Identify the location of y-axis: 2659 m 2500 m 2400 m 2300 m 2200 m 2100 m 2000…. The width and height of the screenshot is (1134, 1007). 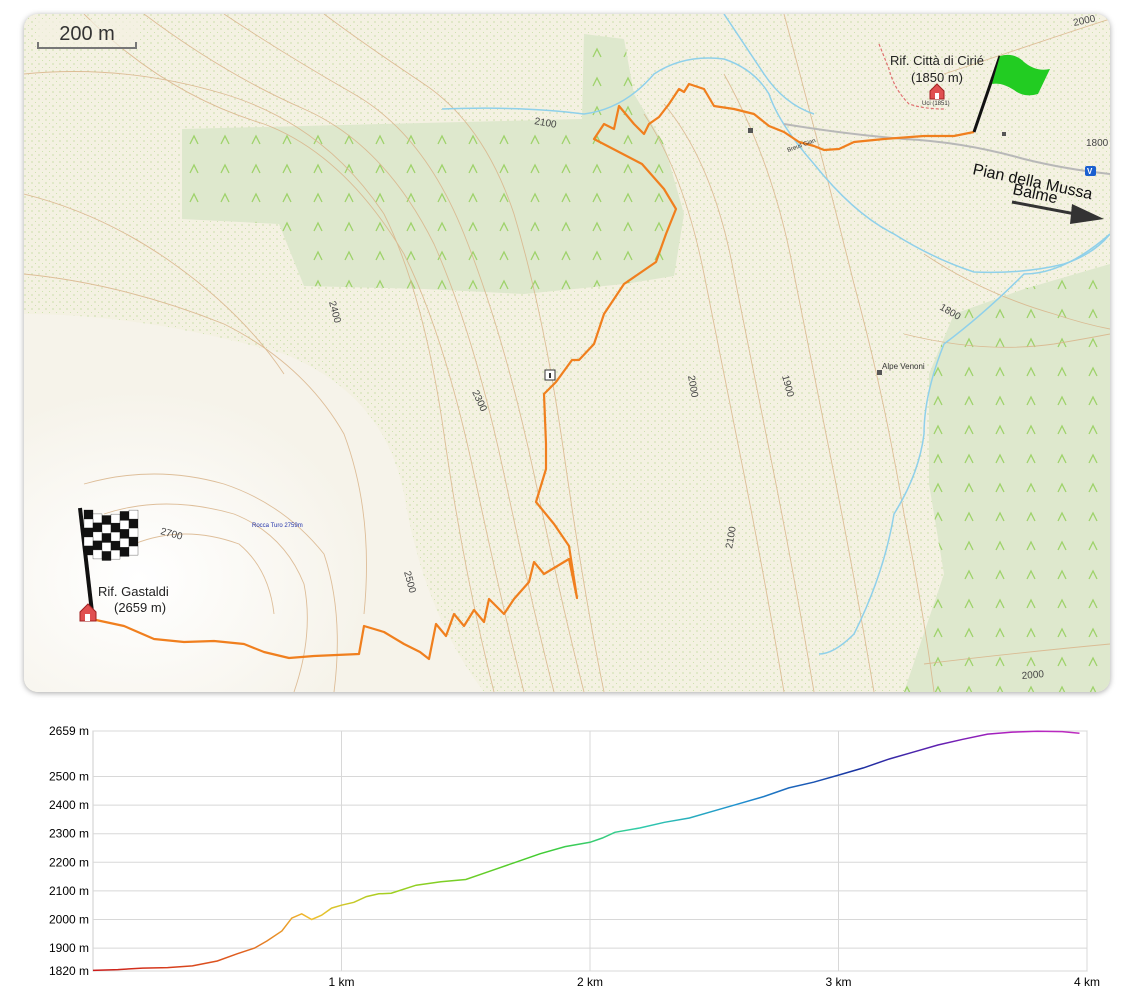
(69, 851).